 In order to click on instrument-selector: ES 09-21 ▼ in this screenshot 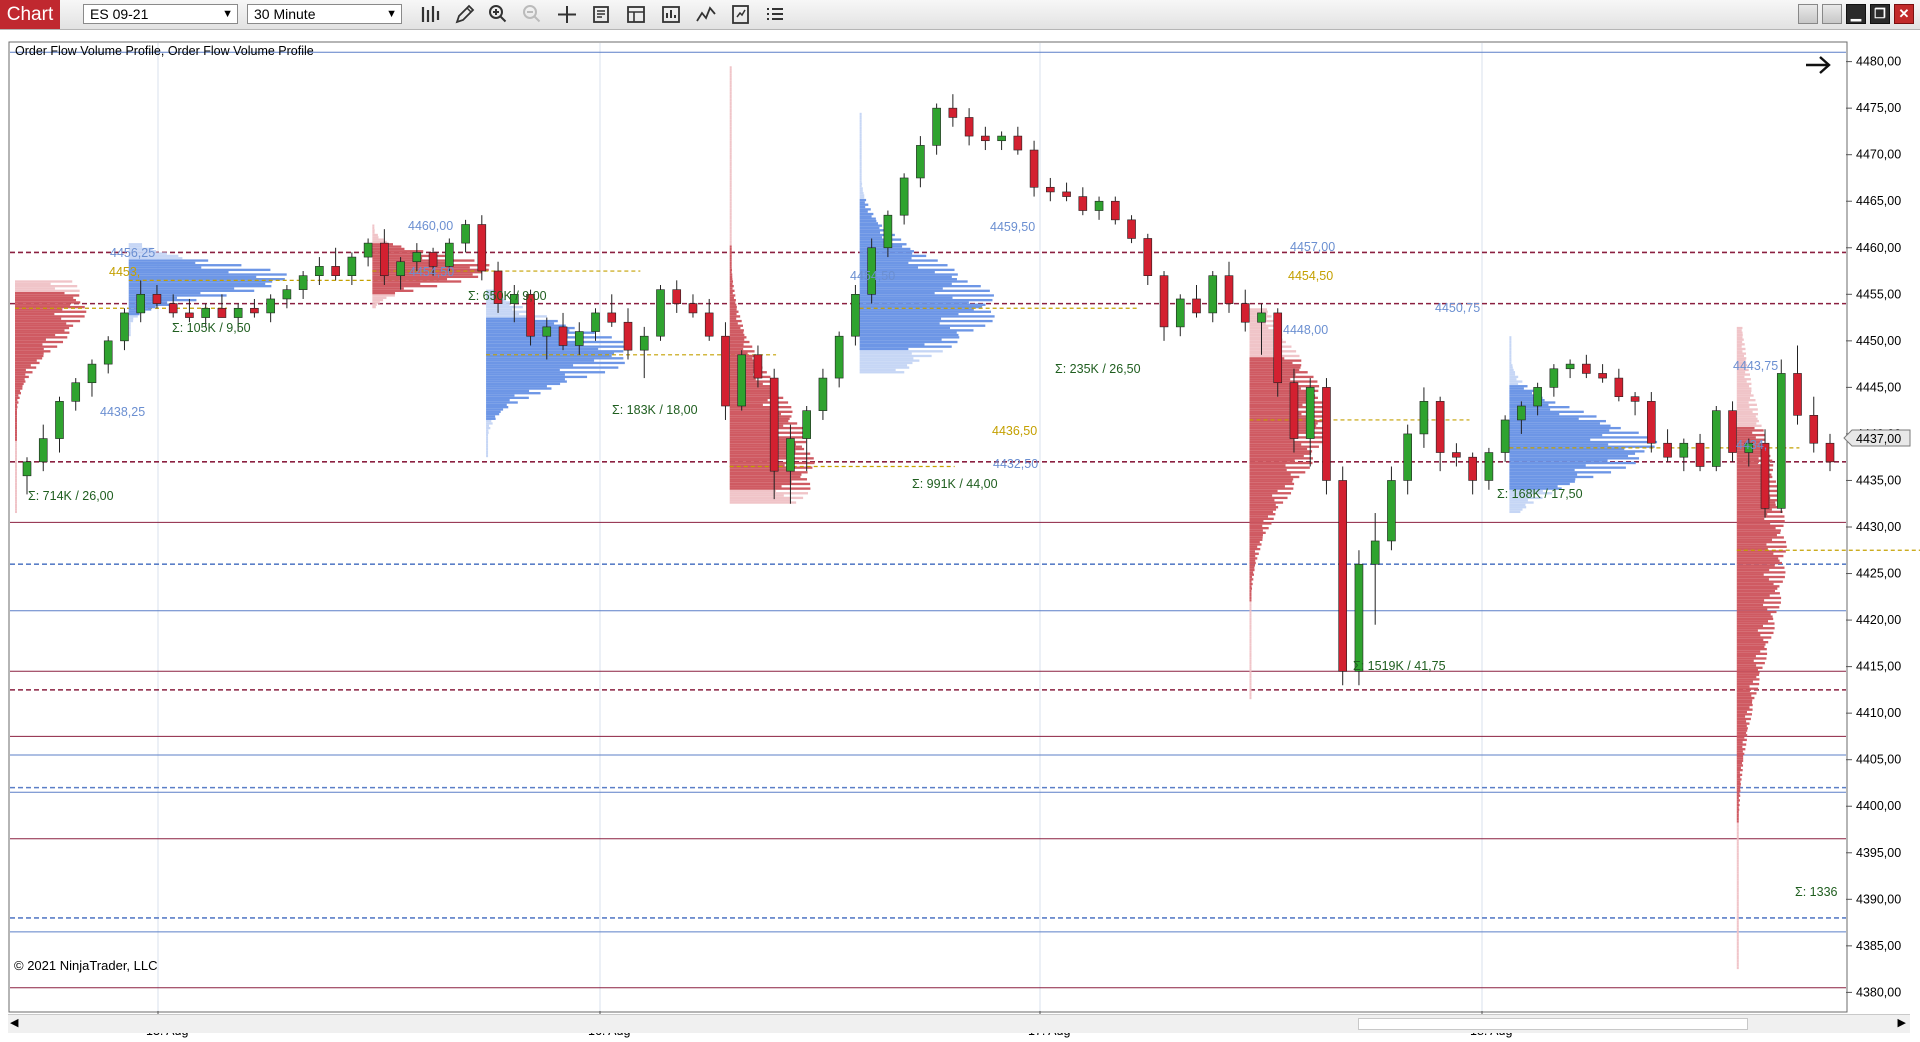, I will do `click(160, 14)`.